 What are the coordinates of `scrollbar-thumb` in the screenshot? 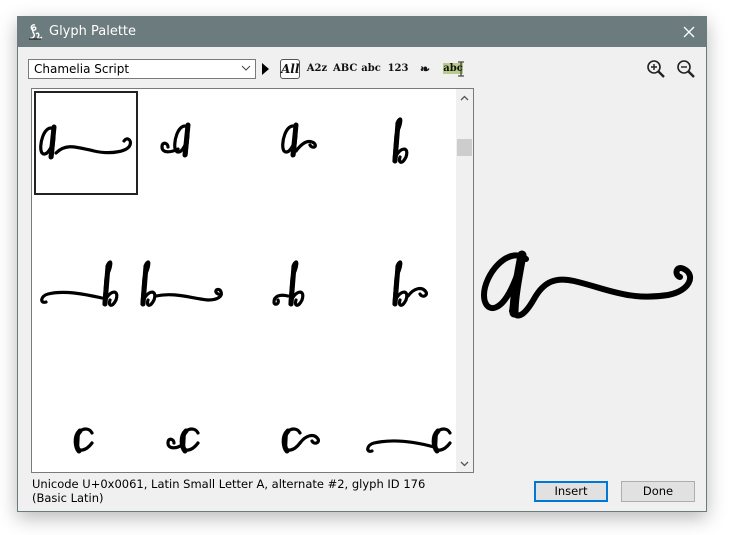 It's located at (464, 147).